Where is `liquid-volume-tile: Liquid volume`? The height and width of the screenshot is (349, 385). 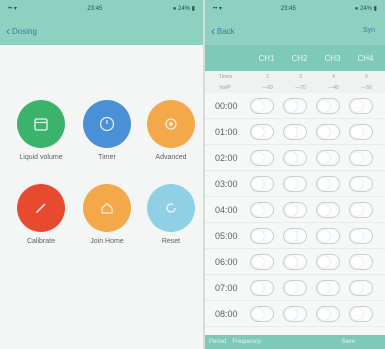
liquid-volume-tile: Liquid volume is located at coordinates (41, 130).